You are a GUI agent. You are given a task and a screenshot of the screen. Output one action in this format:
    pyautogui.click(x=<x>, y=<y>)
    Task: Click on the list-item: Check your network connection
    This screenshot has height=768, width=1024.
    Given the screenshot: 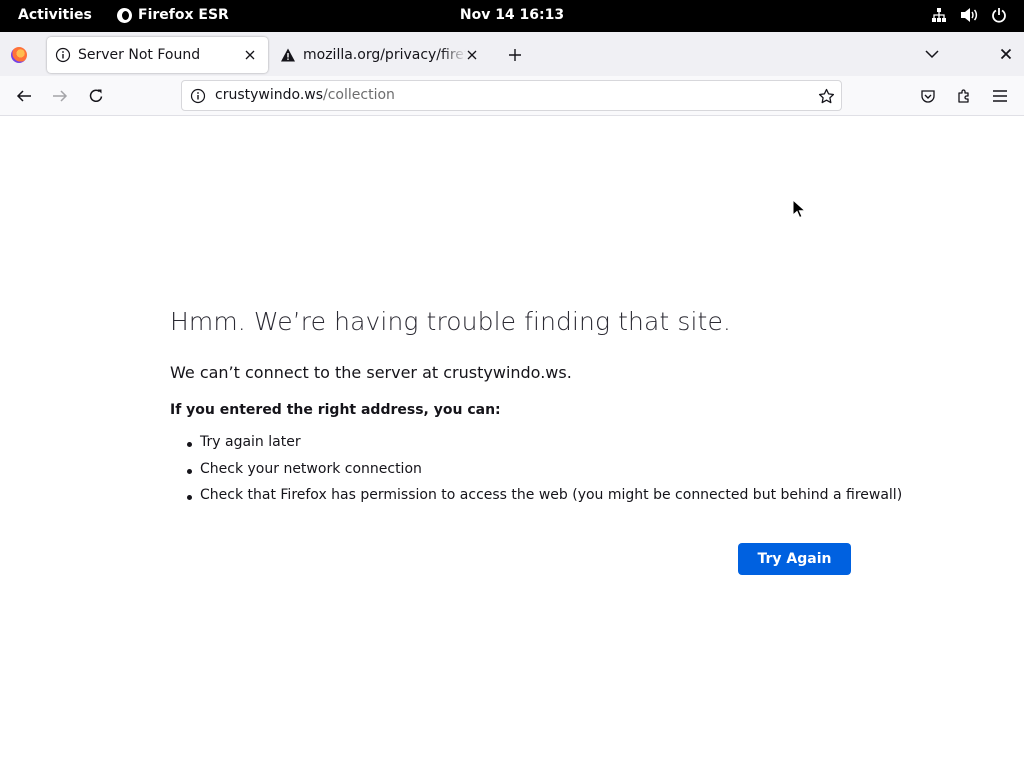 What is the action you would take?
    pyautogui.click(x=536, y=474)
    